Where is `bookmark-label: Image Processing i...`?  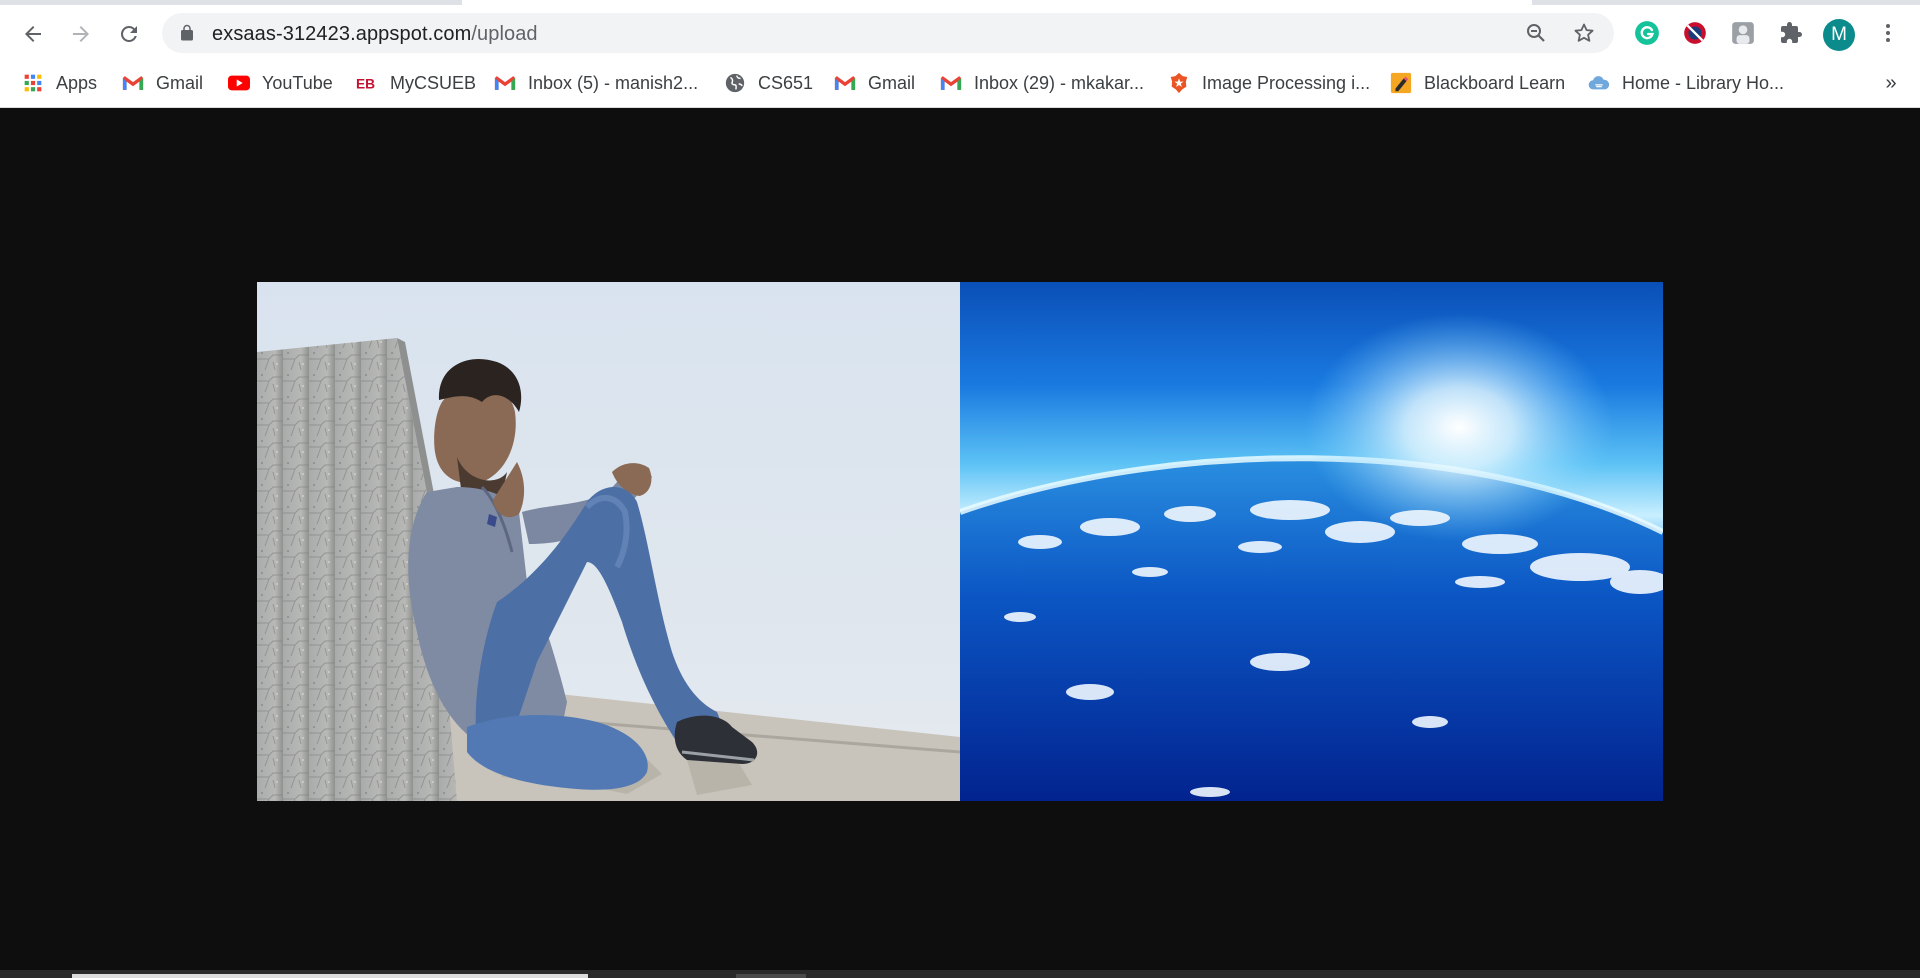
bookmark-label: Image Processing i... is located at coordinates (1286, 82).